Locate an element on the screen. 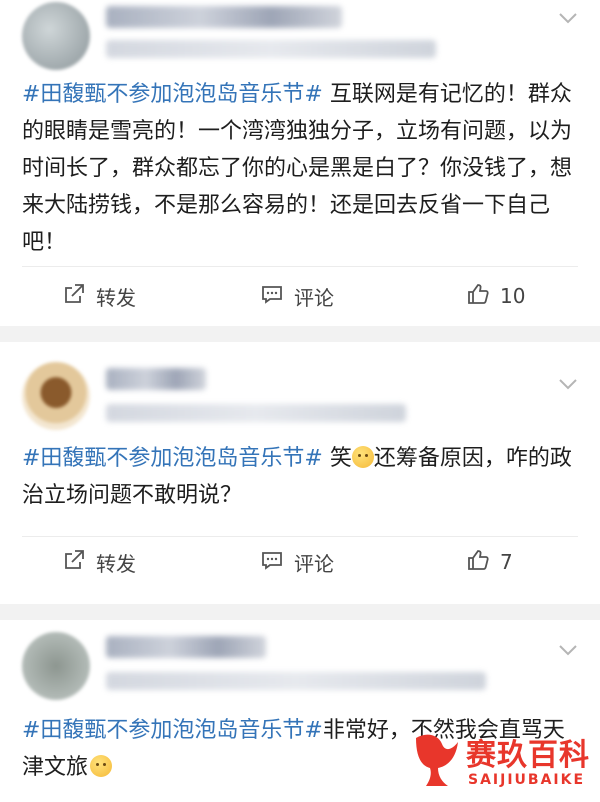 This screenshot has width=600, height=802. like-button: 7 is located at coordinates (489, 562).